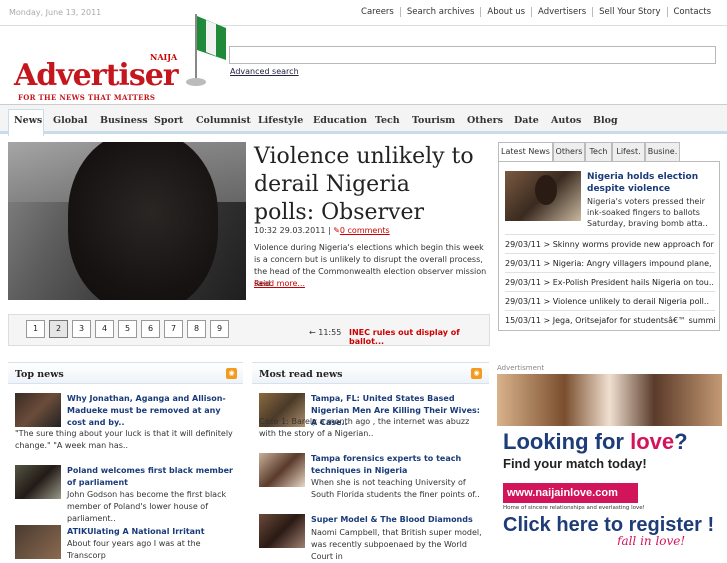 The height and width of the screenshot is (563, 727). Describe the element at coordinates (662, 152) in the screenshot. I see `tab-business: Busine.` at that location.